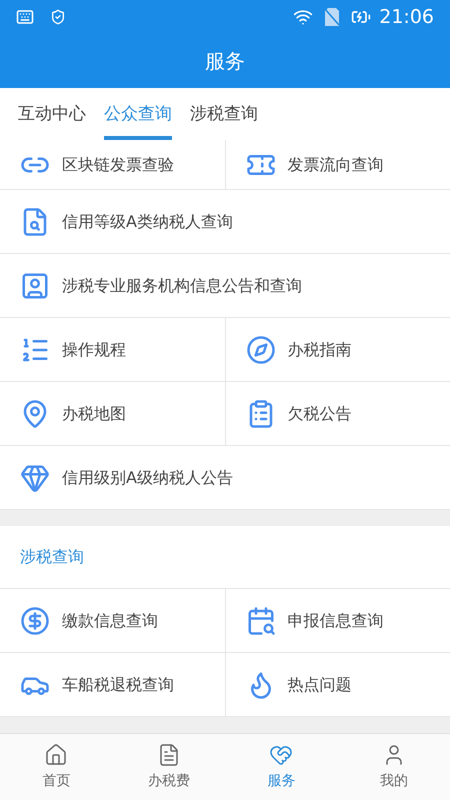 Image resolution: width=450 pixels, height=800 pixels. I want to click on service-item: 区块链发票查验, so click(112, 164).